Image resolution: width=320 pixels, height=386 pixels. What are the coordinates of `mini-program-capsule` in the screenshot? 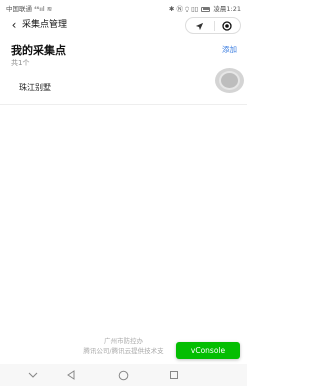 It's located at (213, 25).